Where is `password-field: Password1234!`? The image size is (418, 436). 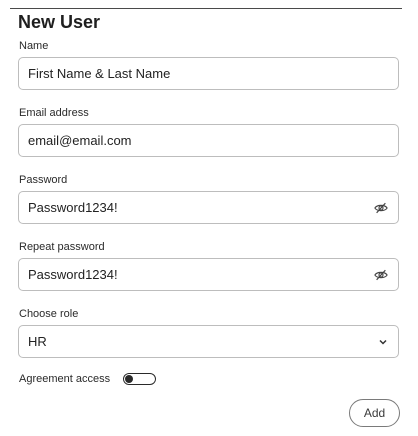
password-field: Password1234! is located at coordinates (208, 207).